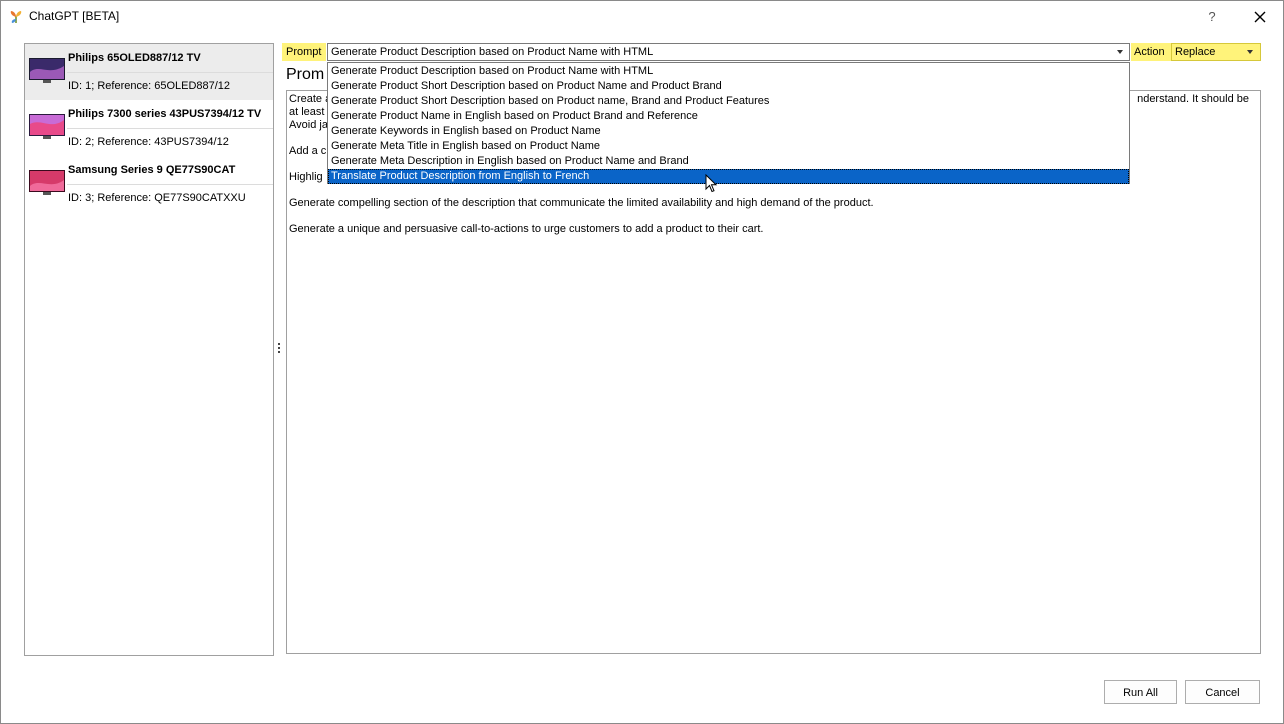 The width and height of the screenshot is (1284, 724). Describe the element at coordinates (1212, 17) in the screenshot. I see `help-button: ?` at that location.